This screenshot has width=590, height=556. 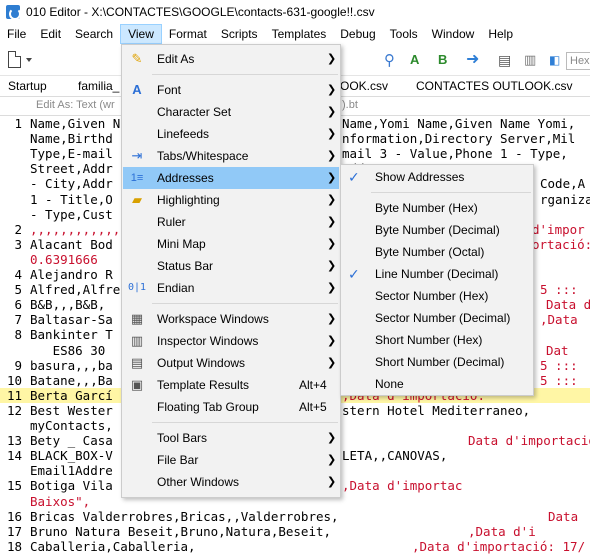 What do you see at coordinates (231, 460) in the screenshot?
I see `view-menu-item-file-bar: File Bar ❯` at bounding box center [231, 460].